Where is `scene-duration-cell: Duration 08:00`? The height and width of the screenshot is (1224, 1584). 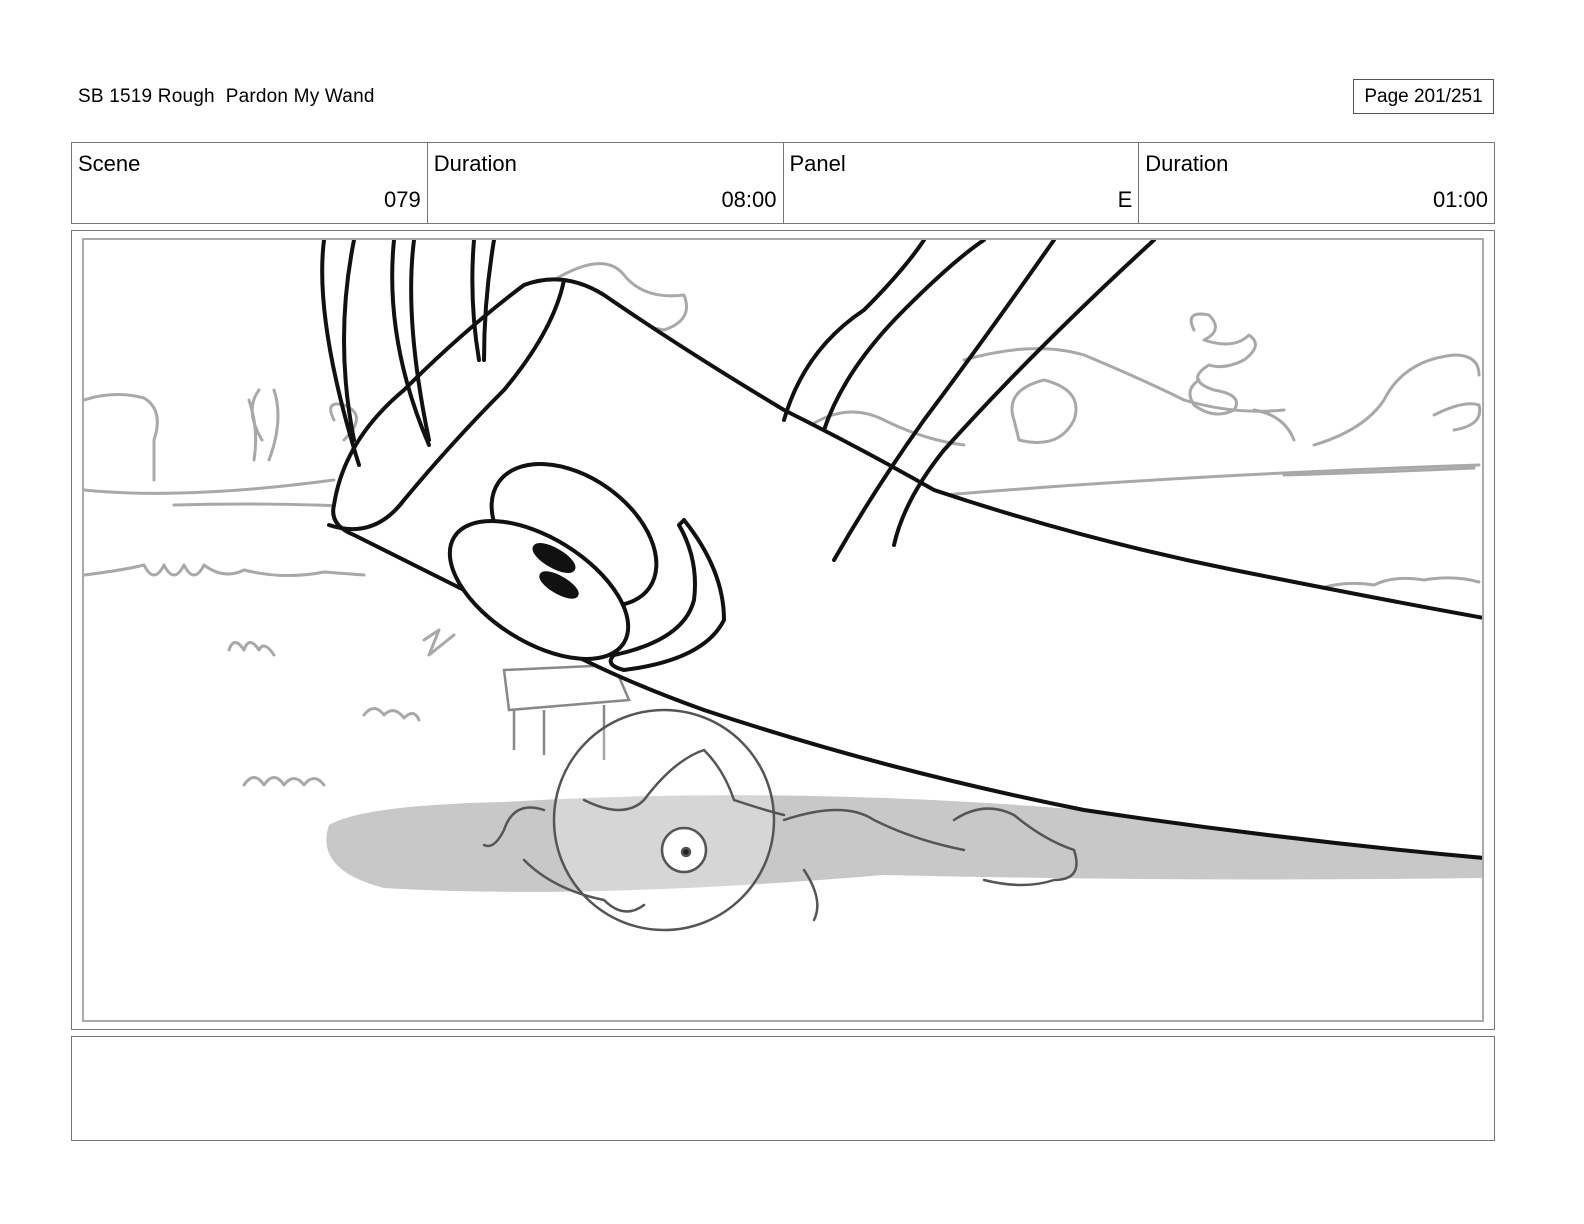
scene-duration-cell: Duration 08:00 is located at coordinates (606, 183).